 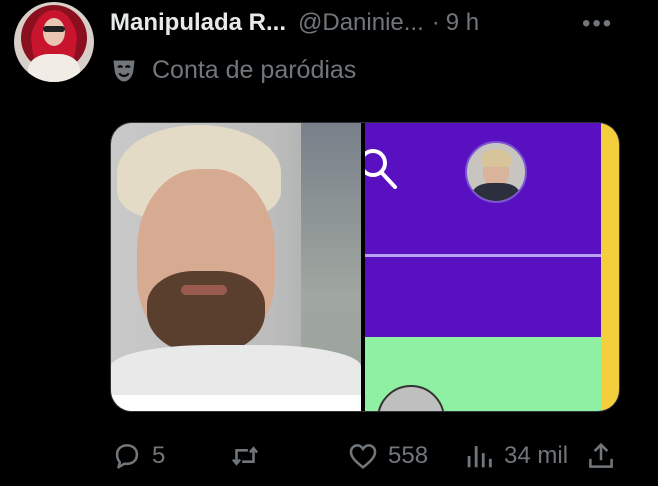 I want to click on tweet-time: 9 h, so click(x=462, y=23).